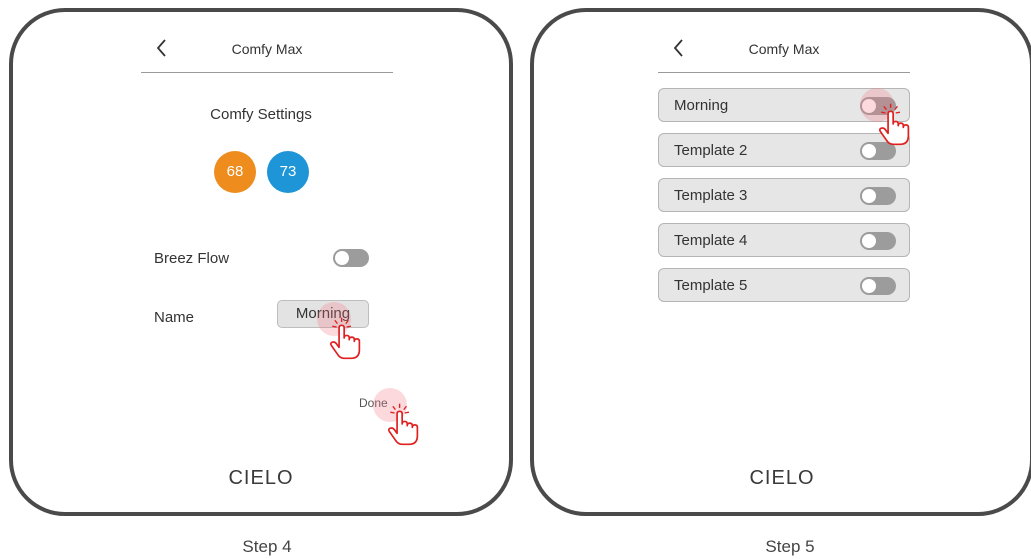 Image resolution: width=1031 pixels, height=559 pixels. What do you see at coordinates (711, 150) in the screenshot?
I see `template-label: Template 2` at bounding box center [711, 150].